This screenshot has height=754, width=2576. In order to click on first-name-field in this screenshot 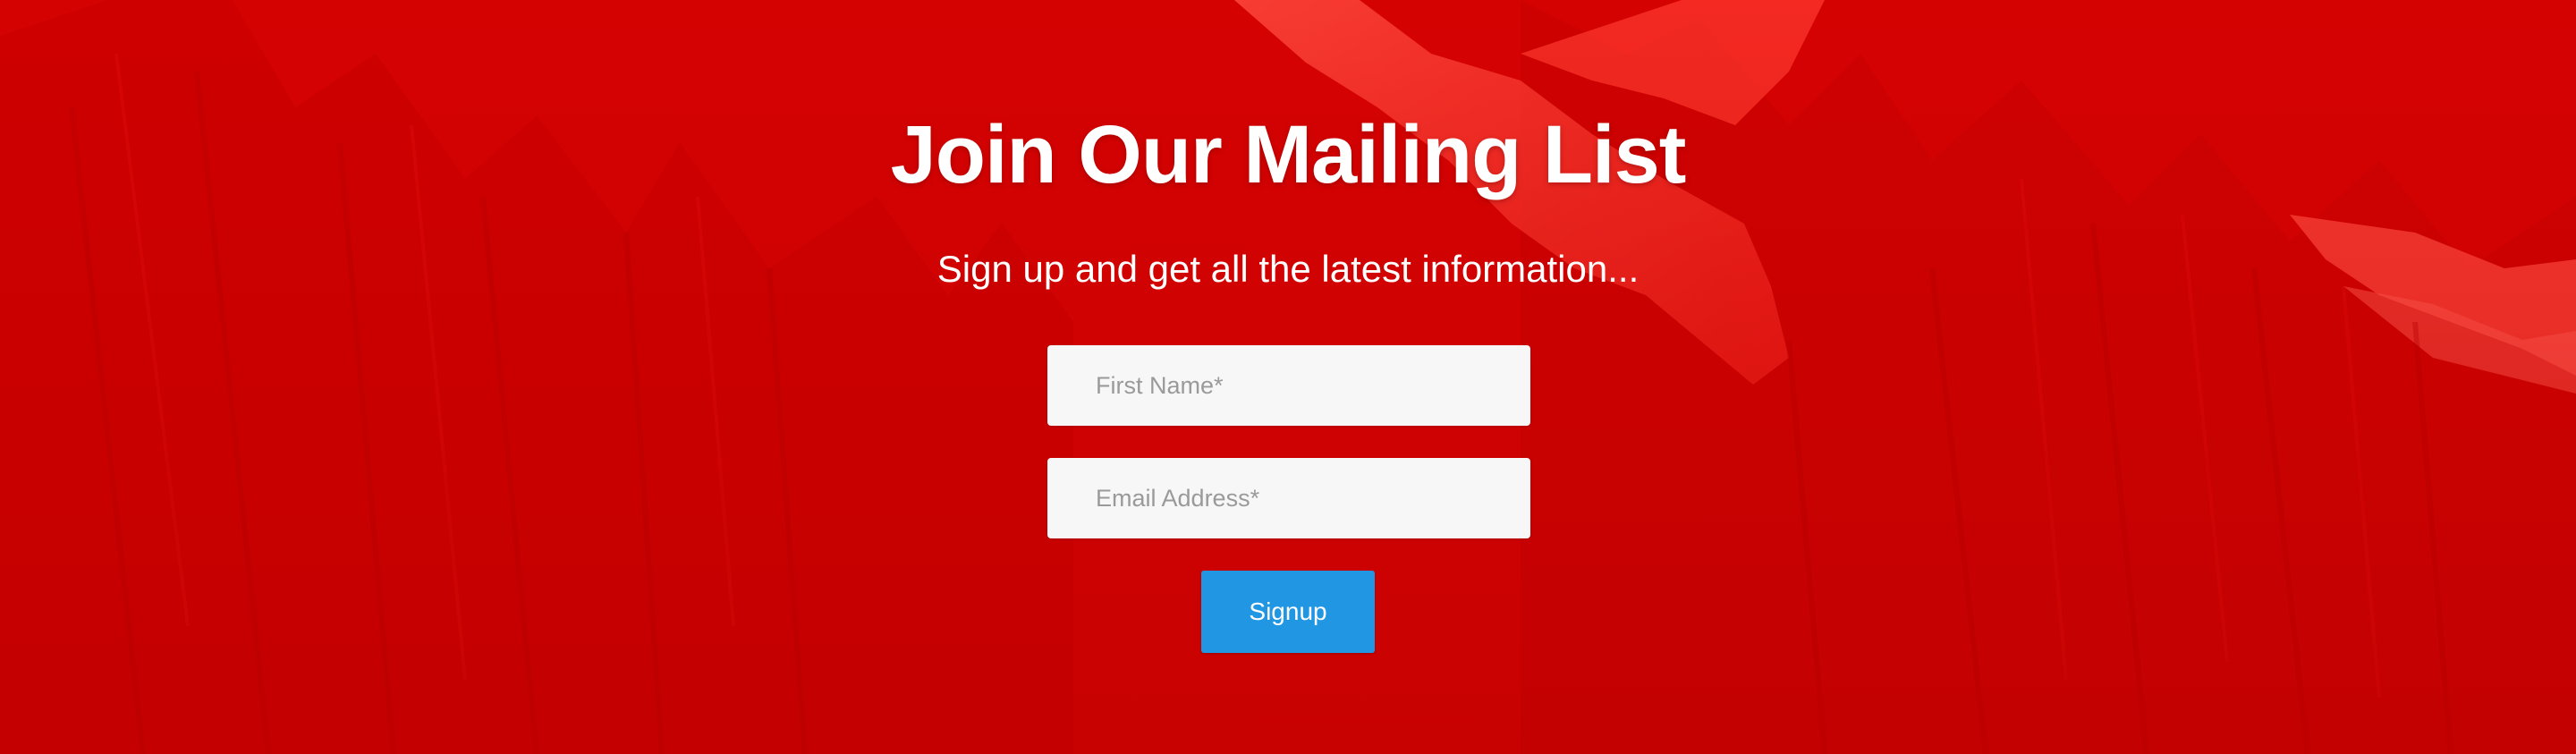, I will do `click(1288, 385)`.